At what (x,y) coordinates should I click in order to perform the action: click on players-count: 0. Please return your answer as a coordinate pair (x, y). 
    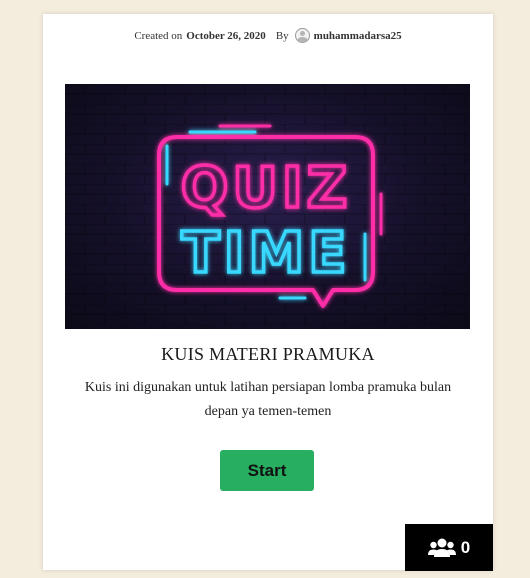
    Looking at the image, I should click on (465, 547).